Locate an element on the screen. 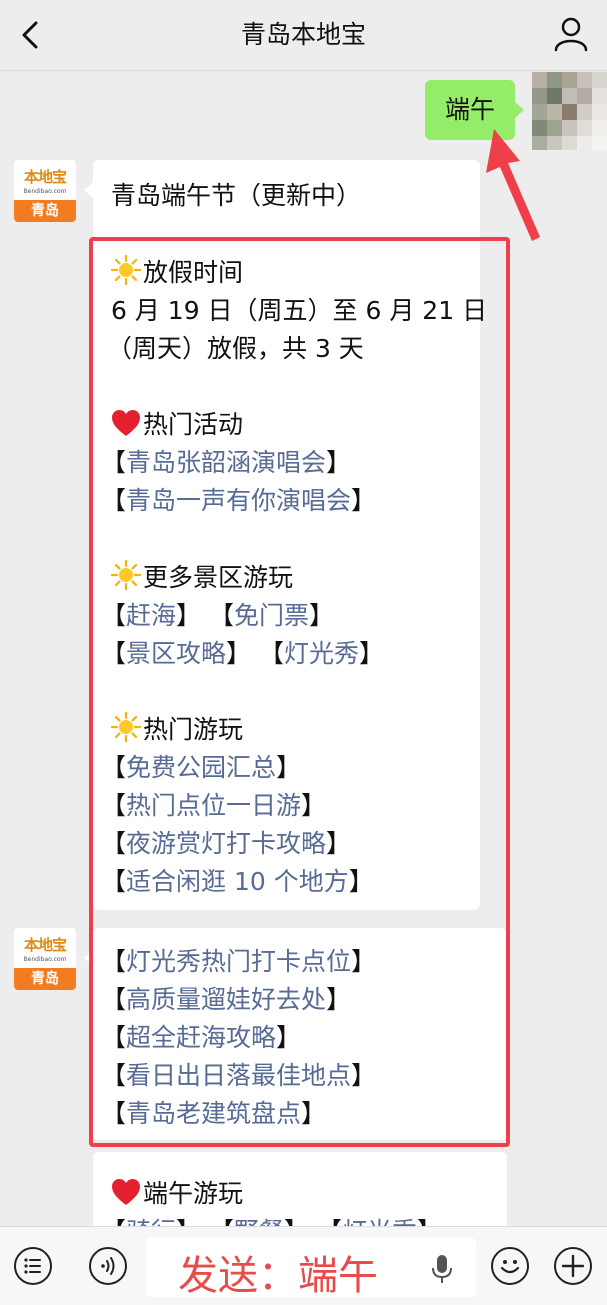 The image size is (607, 1305). chat-title: 青岛本地宝 is located at coordinates (303, 34).